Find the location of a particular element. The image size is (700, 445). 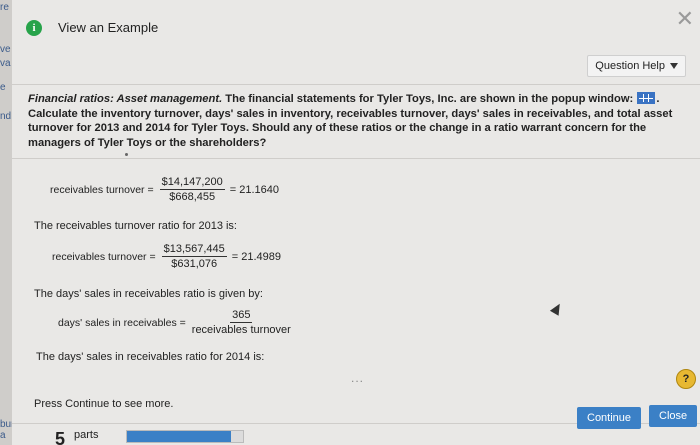

parts-count: 5 is located at coordinates (60, 437).